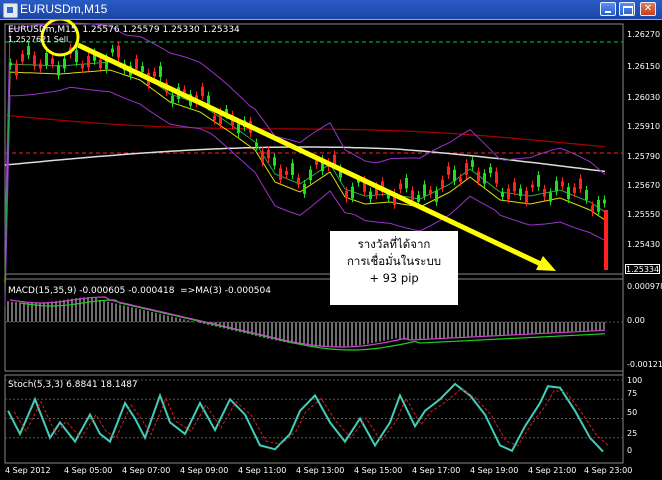 The width and height of the screenshot is (662, 480). Describe the element at coordinates (331, 10) in the screenshot. I see `window-title-bar: EURUSDm,M15 ✕` at that location.